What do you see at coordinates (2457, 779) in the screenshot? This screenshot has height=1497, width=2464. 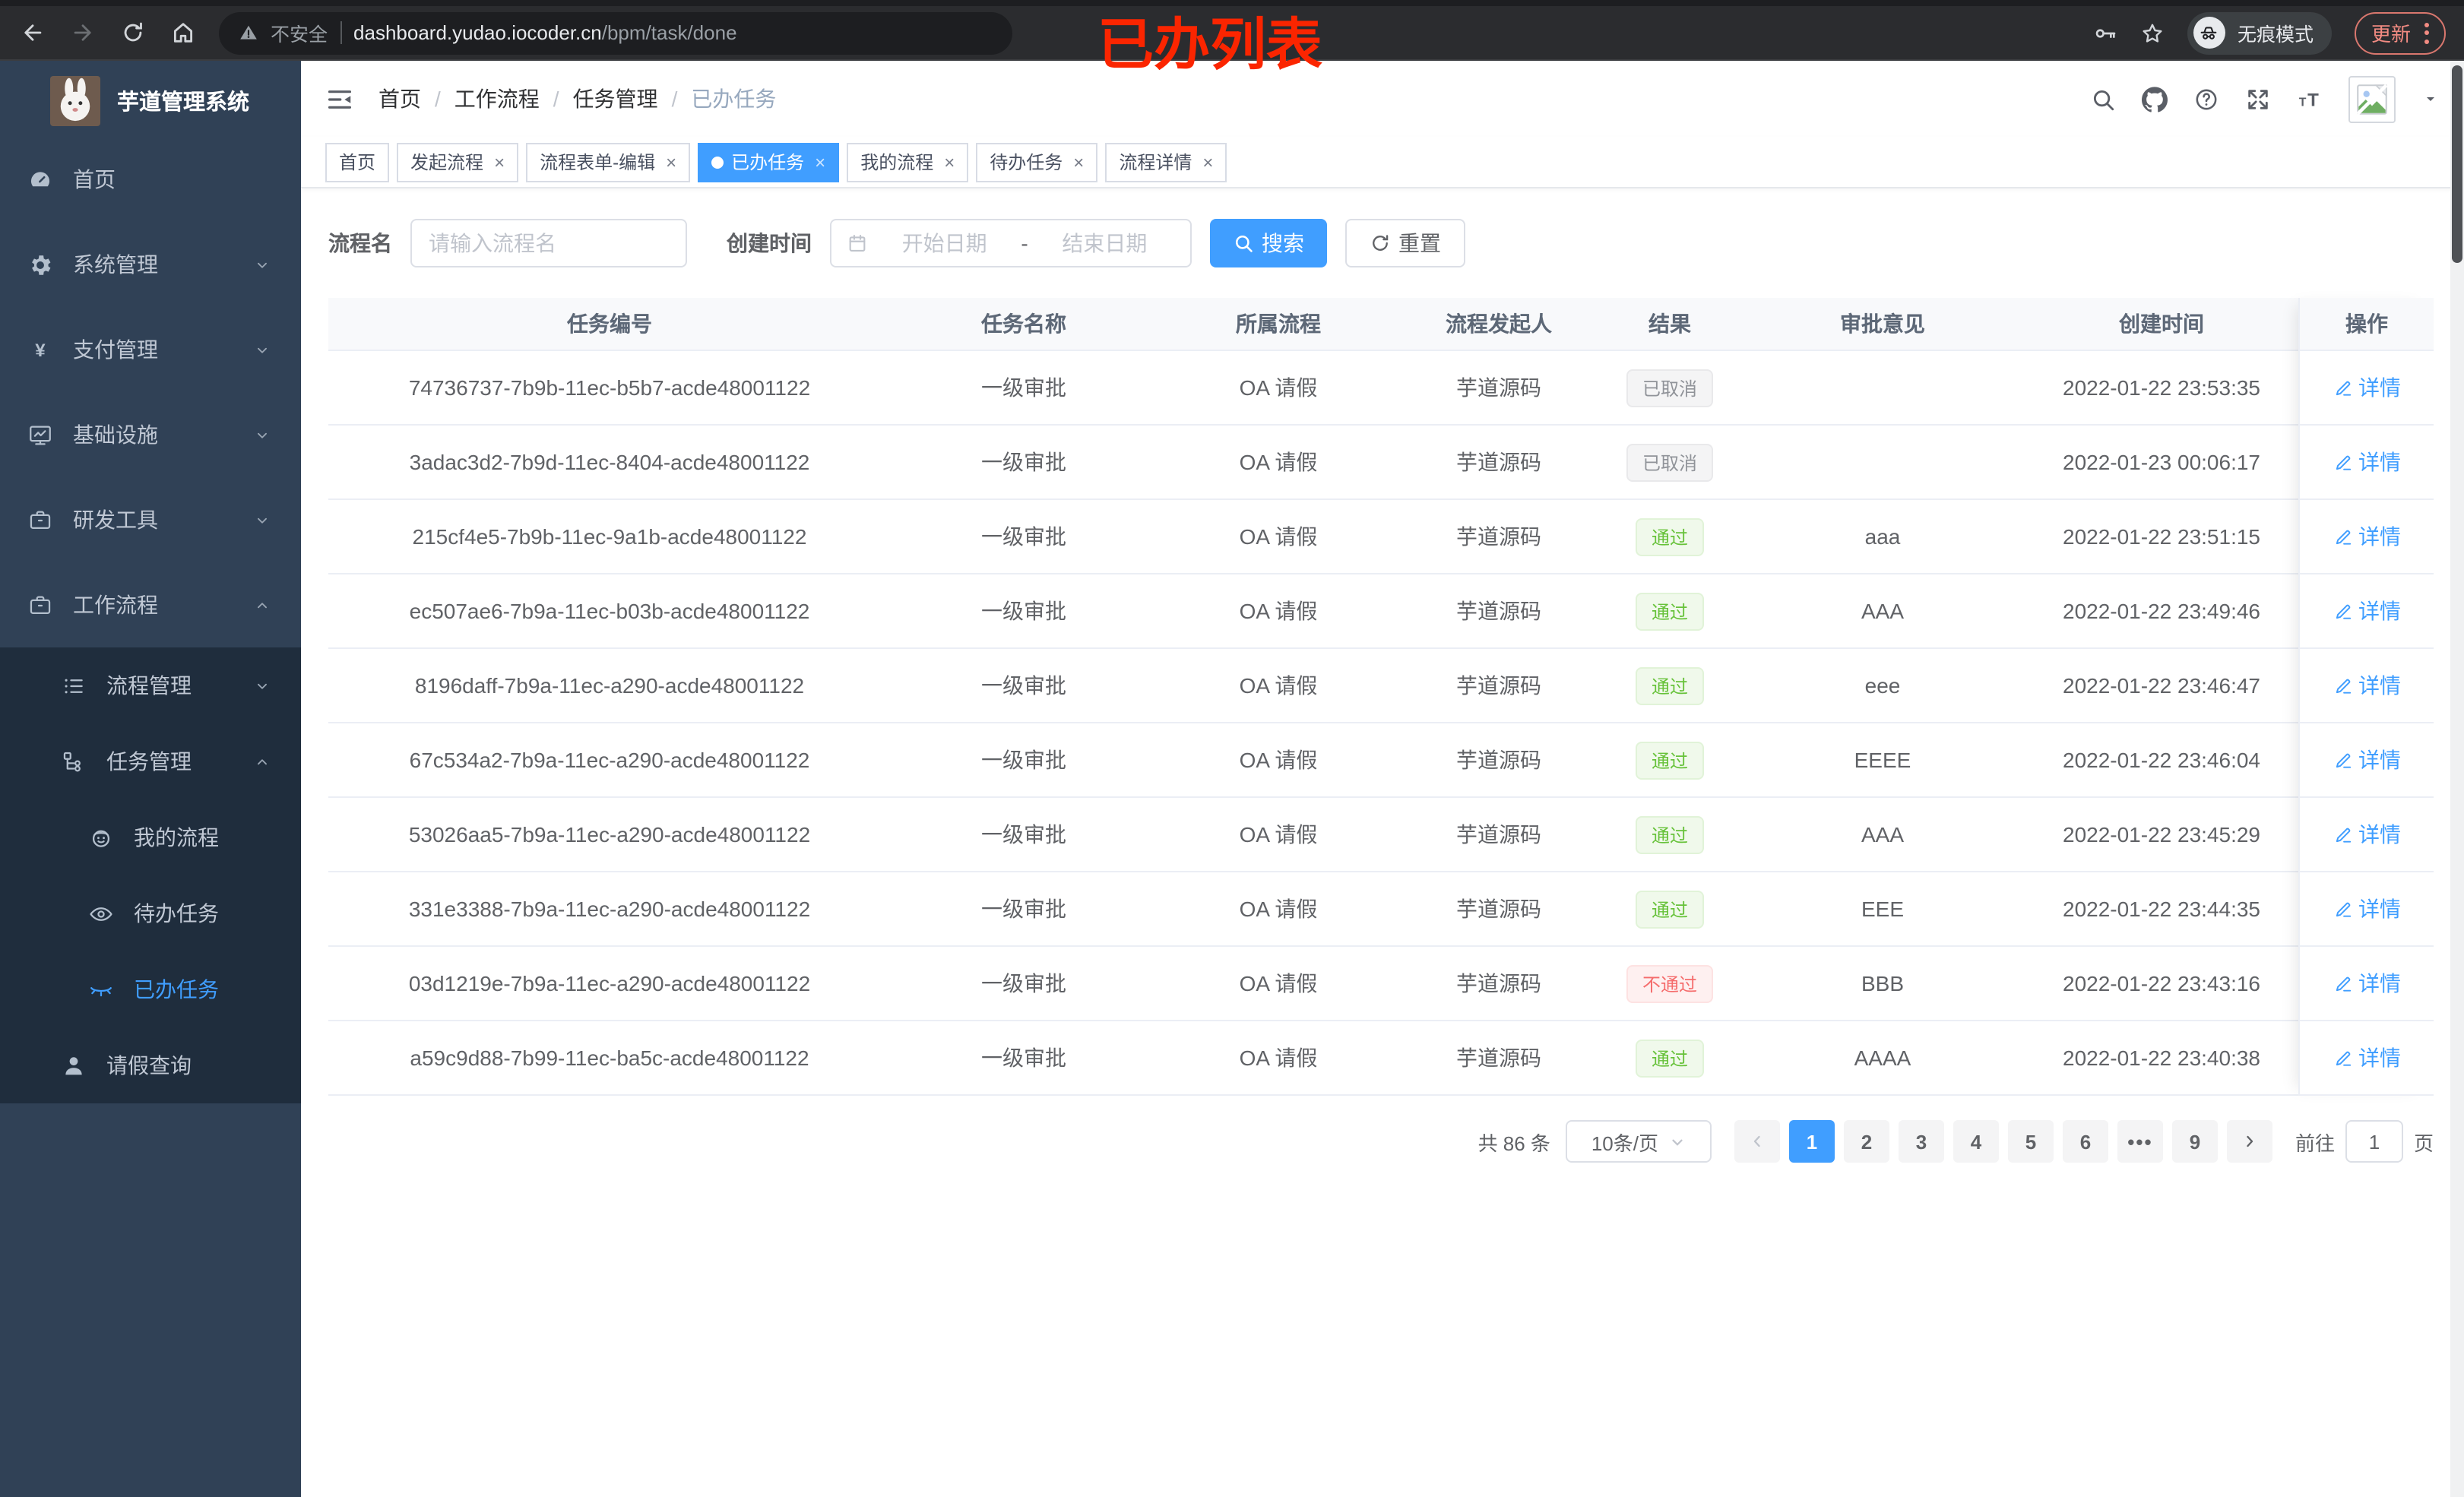 I see `scrollbar-track` at bounding box center [2457, 779].